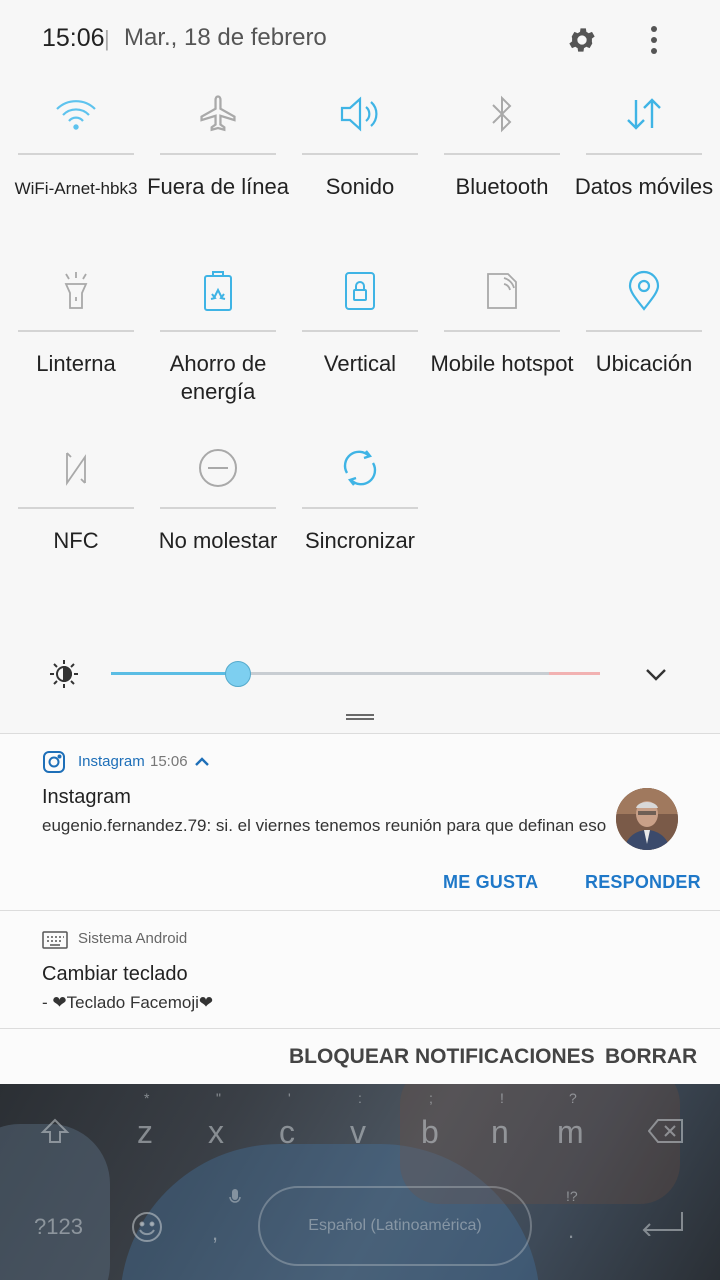 The image size is (720, 1280). What do you see at coordinates (360, 163) in the screenshot?
I see `tile-sound: Sonido` at bounding box center [360, 163].